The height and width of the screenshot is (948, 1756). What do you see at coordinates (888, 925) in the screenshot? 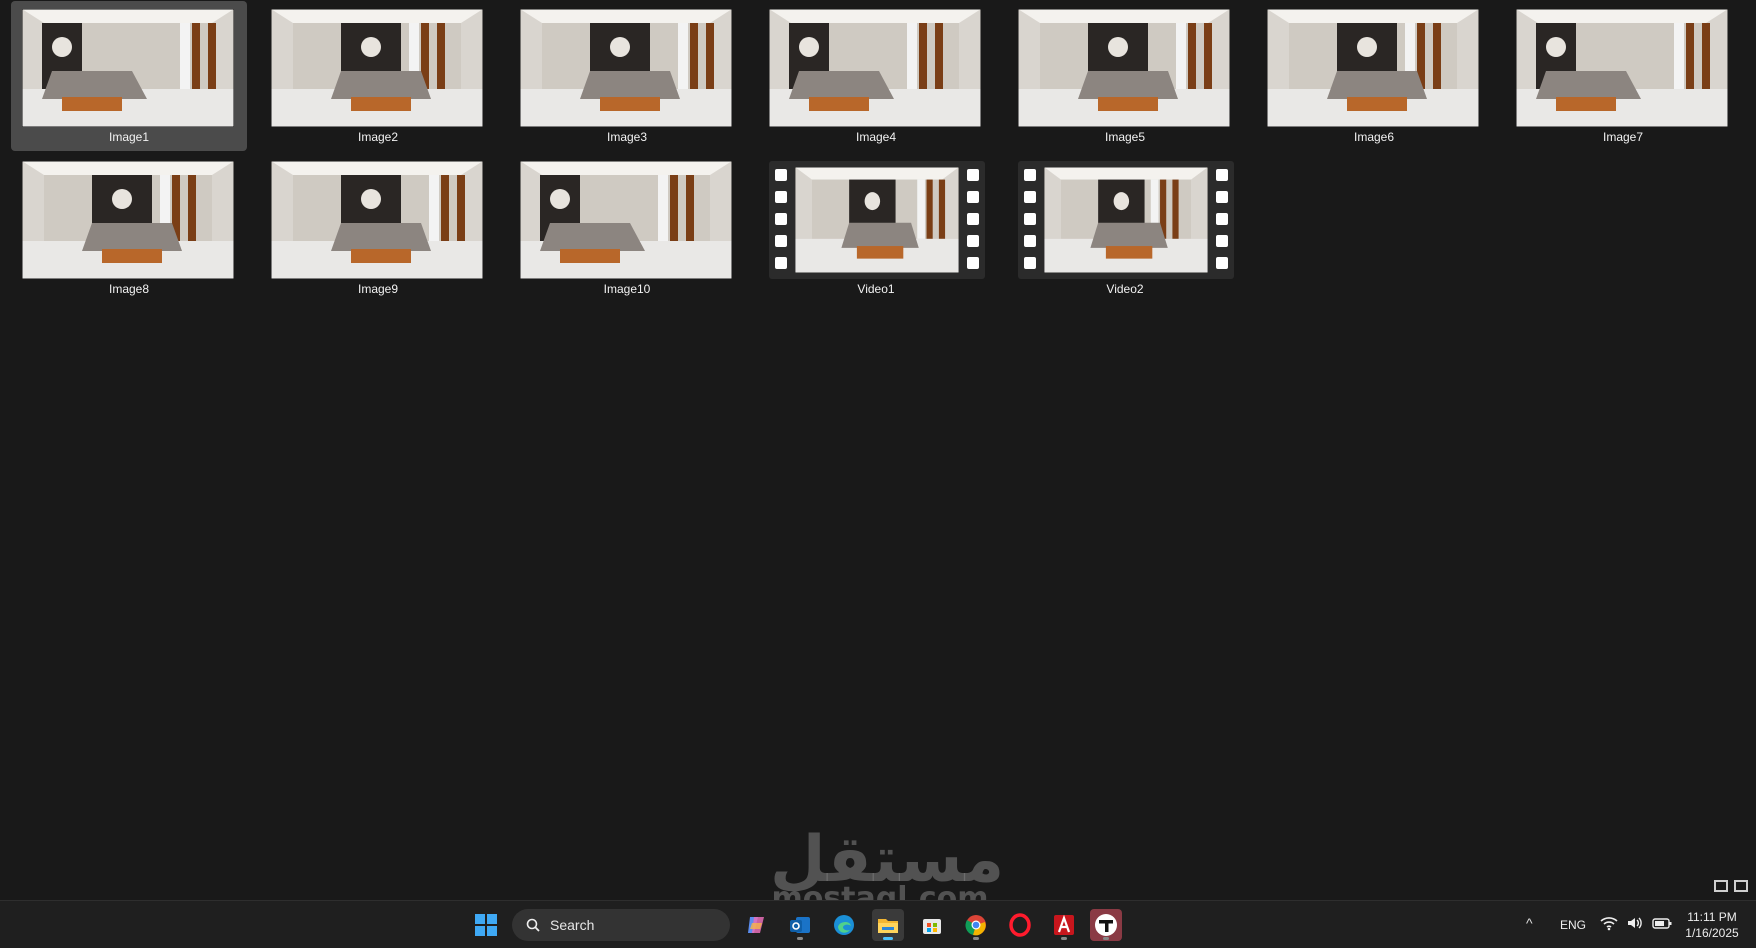
I see `file-explorer-icon` at bounding box center [888, 925].